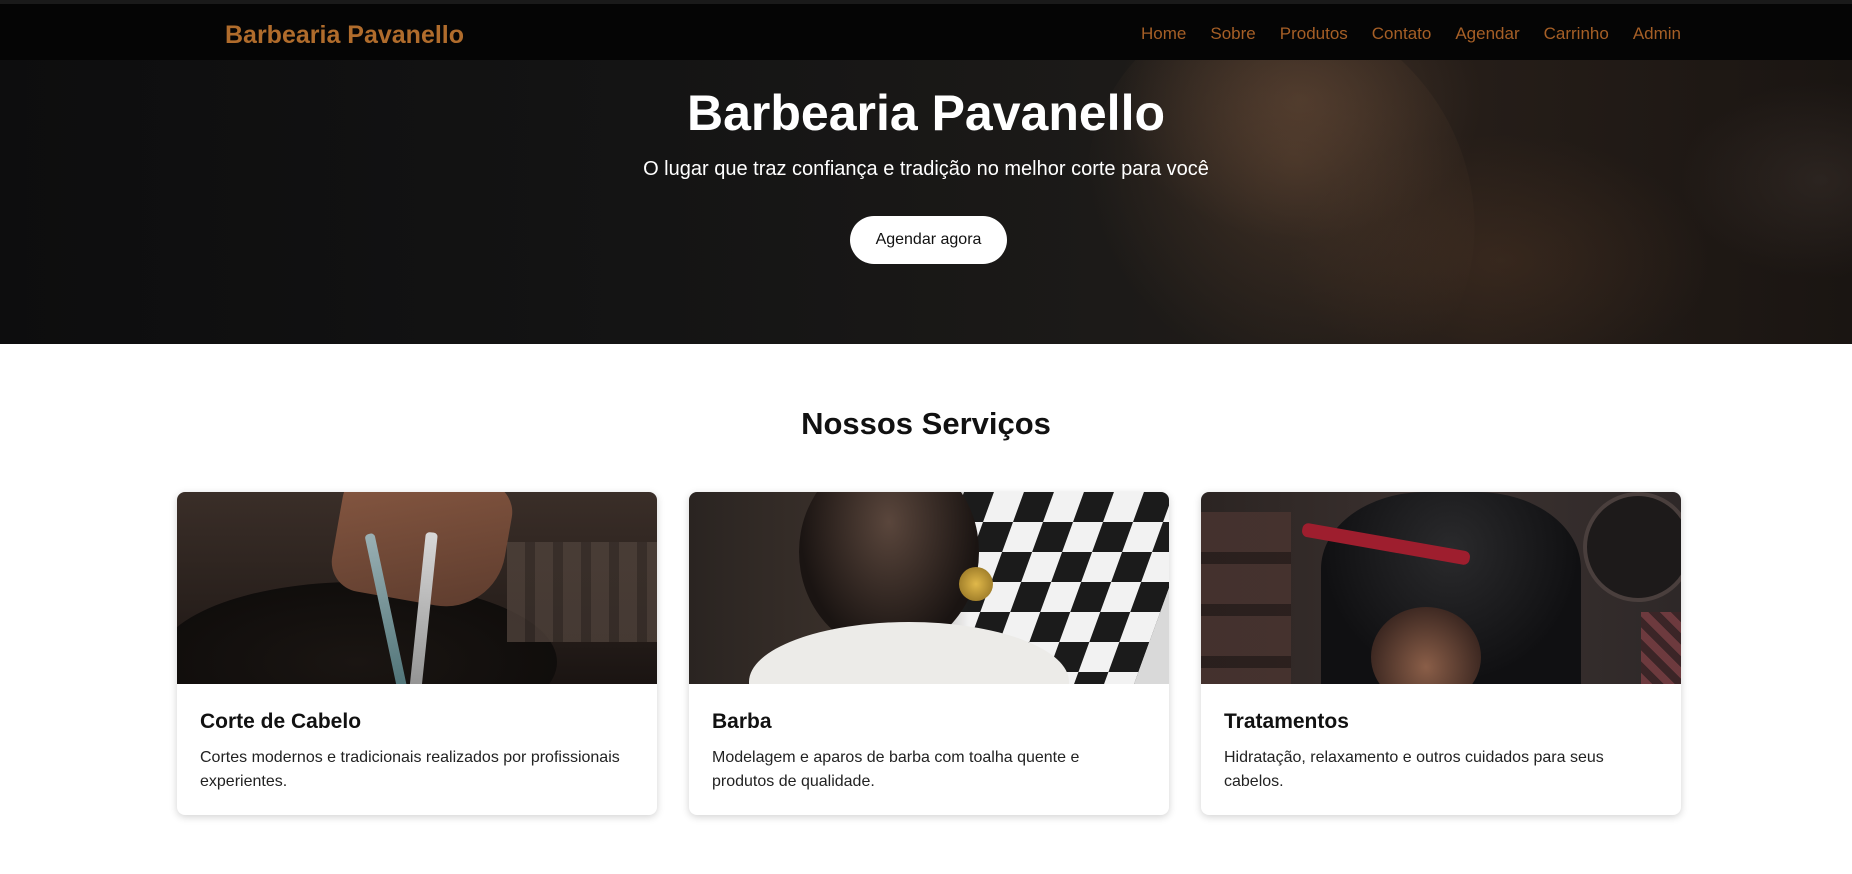 The height and width of the screenshot is (874, 1852). I want to click on treatments-image, so click(1441, 588).